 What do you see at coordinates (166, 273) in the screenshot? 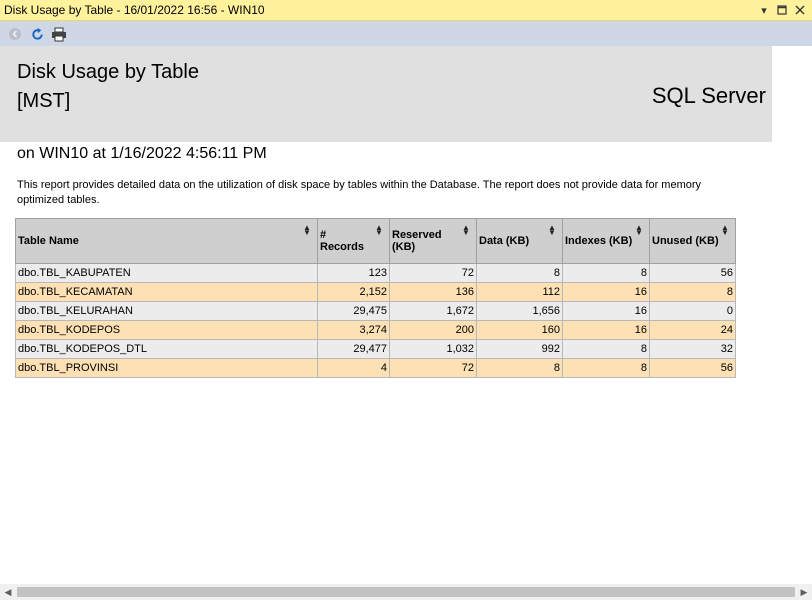
I see `table-name-cell: dbo.TBL_KABUPATEN` at bounding box center [166, 273].